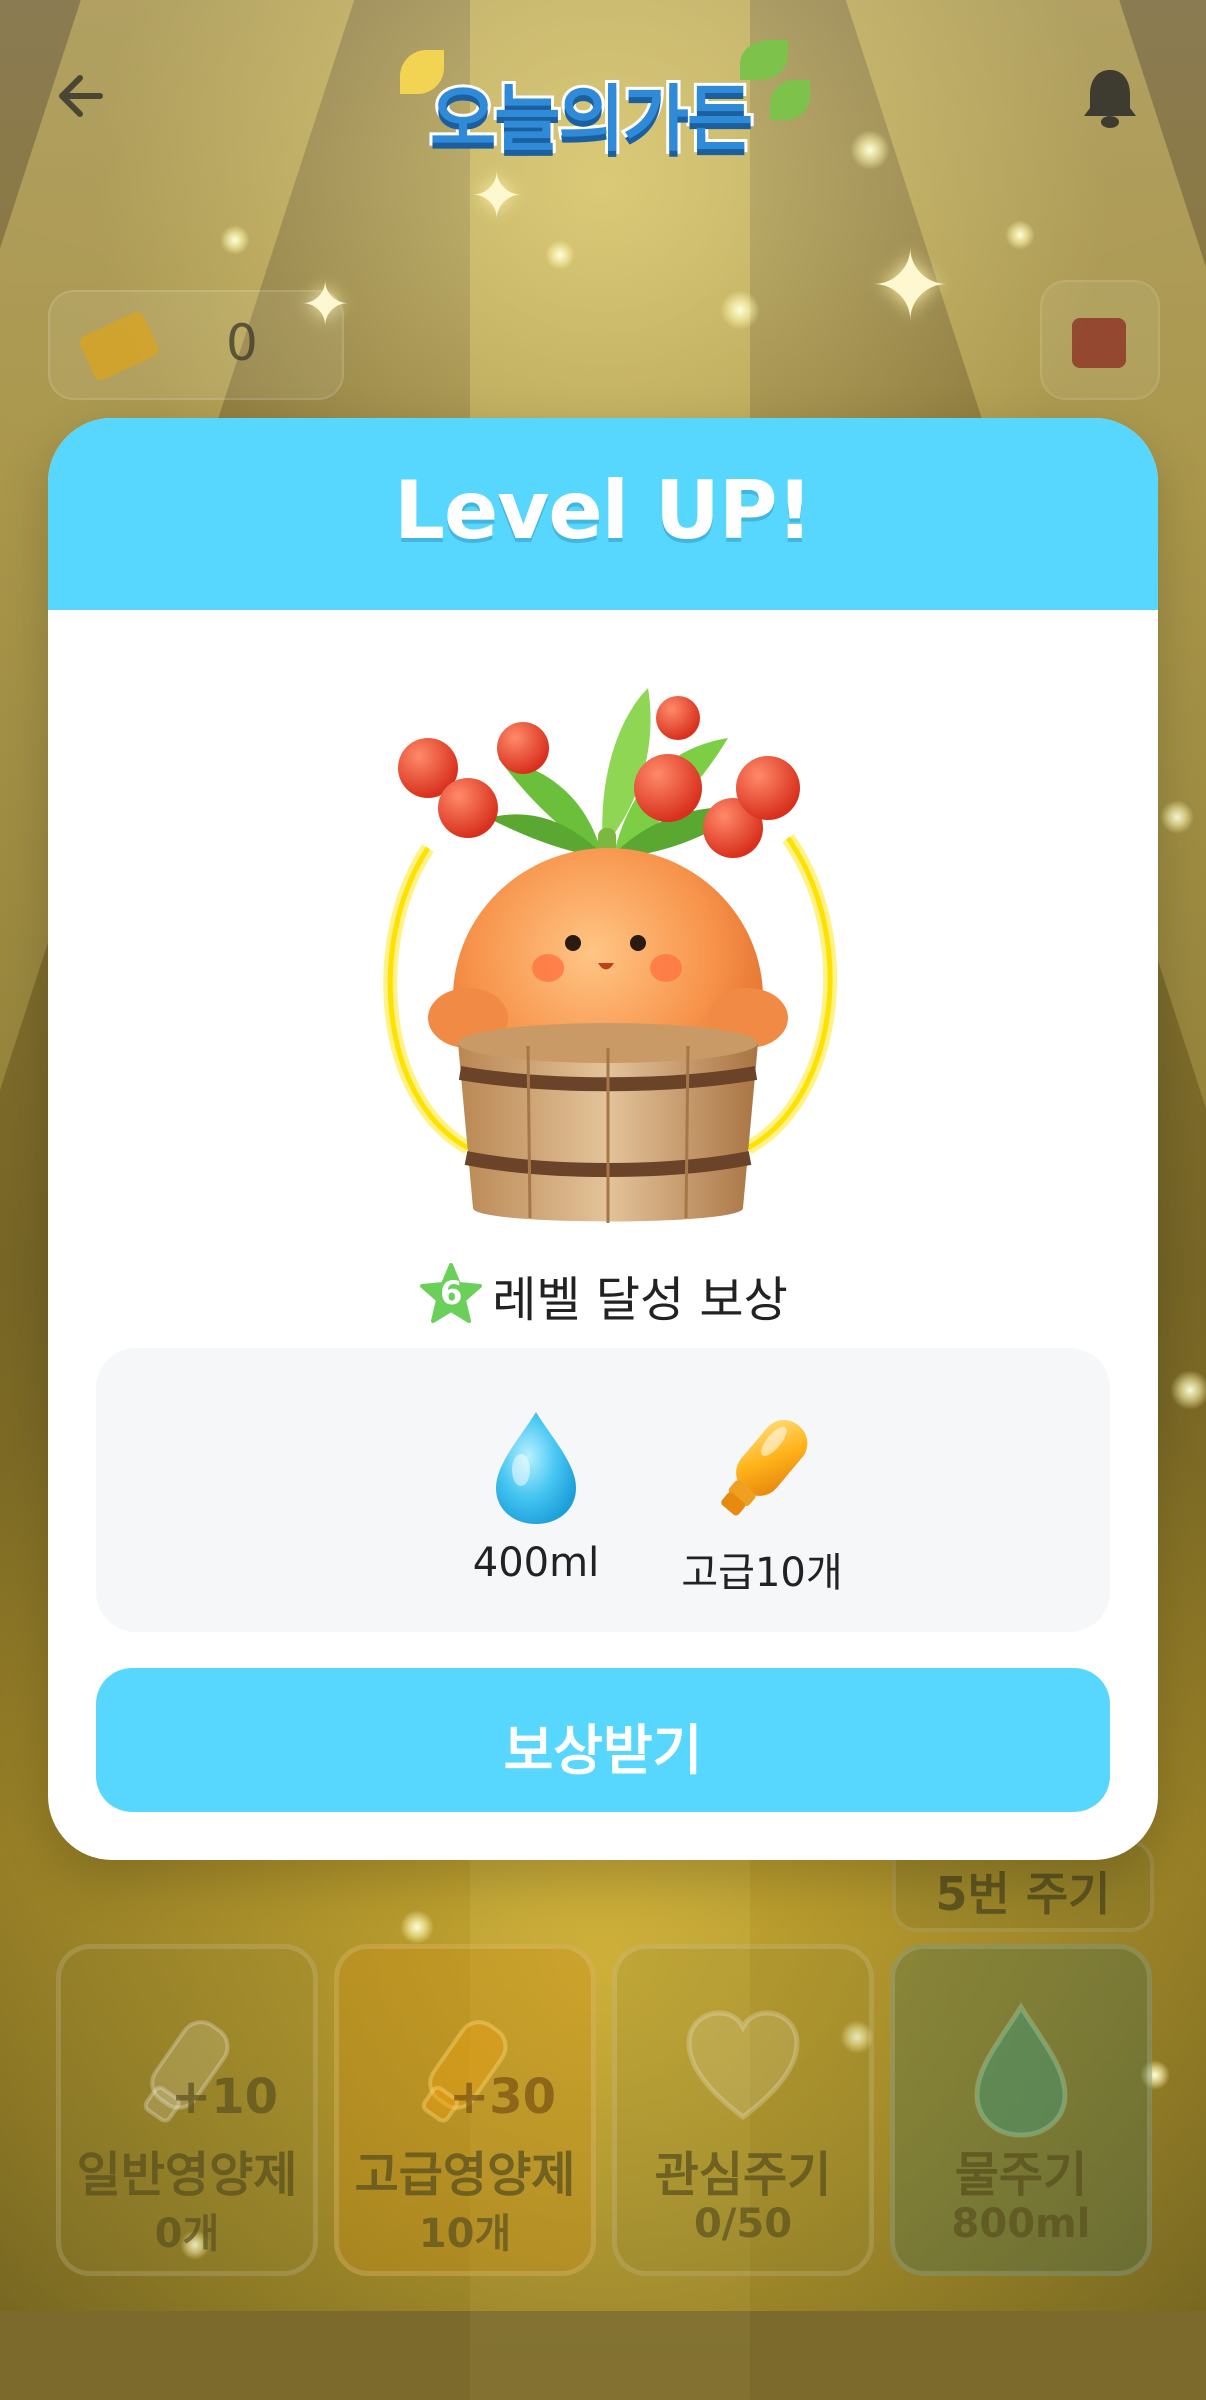 The width and height of the screenshot is (1206, 2400). What do you see at coordinates (536, 1563) in the screenshot?
I see `reward-label: 400ml` at bounding box center [536, 1563].